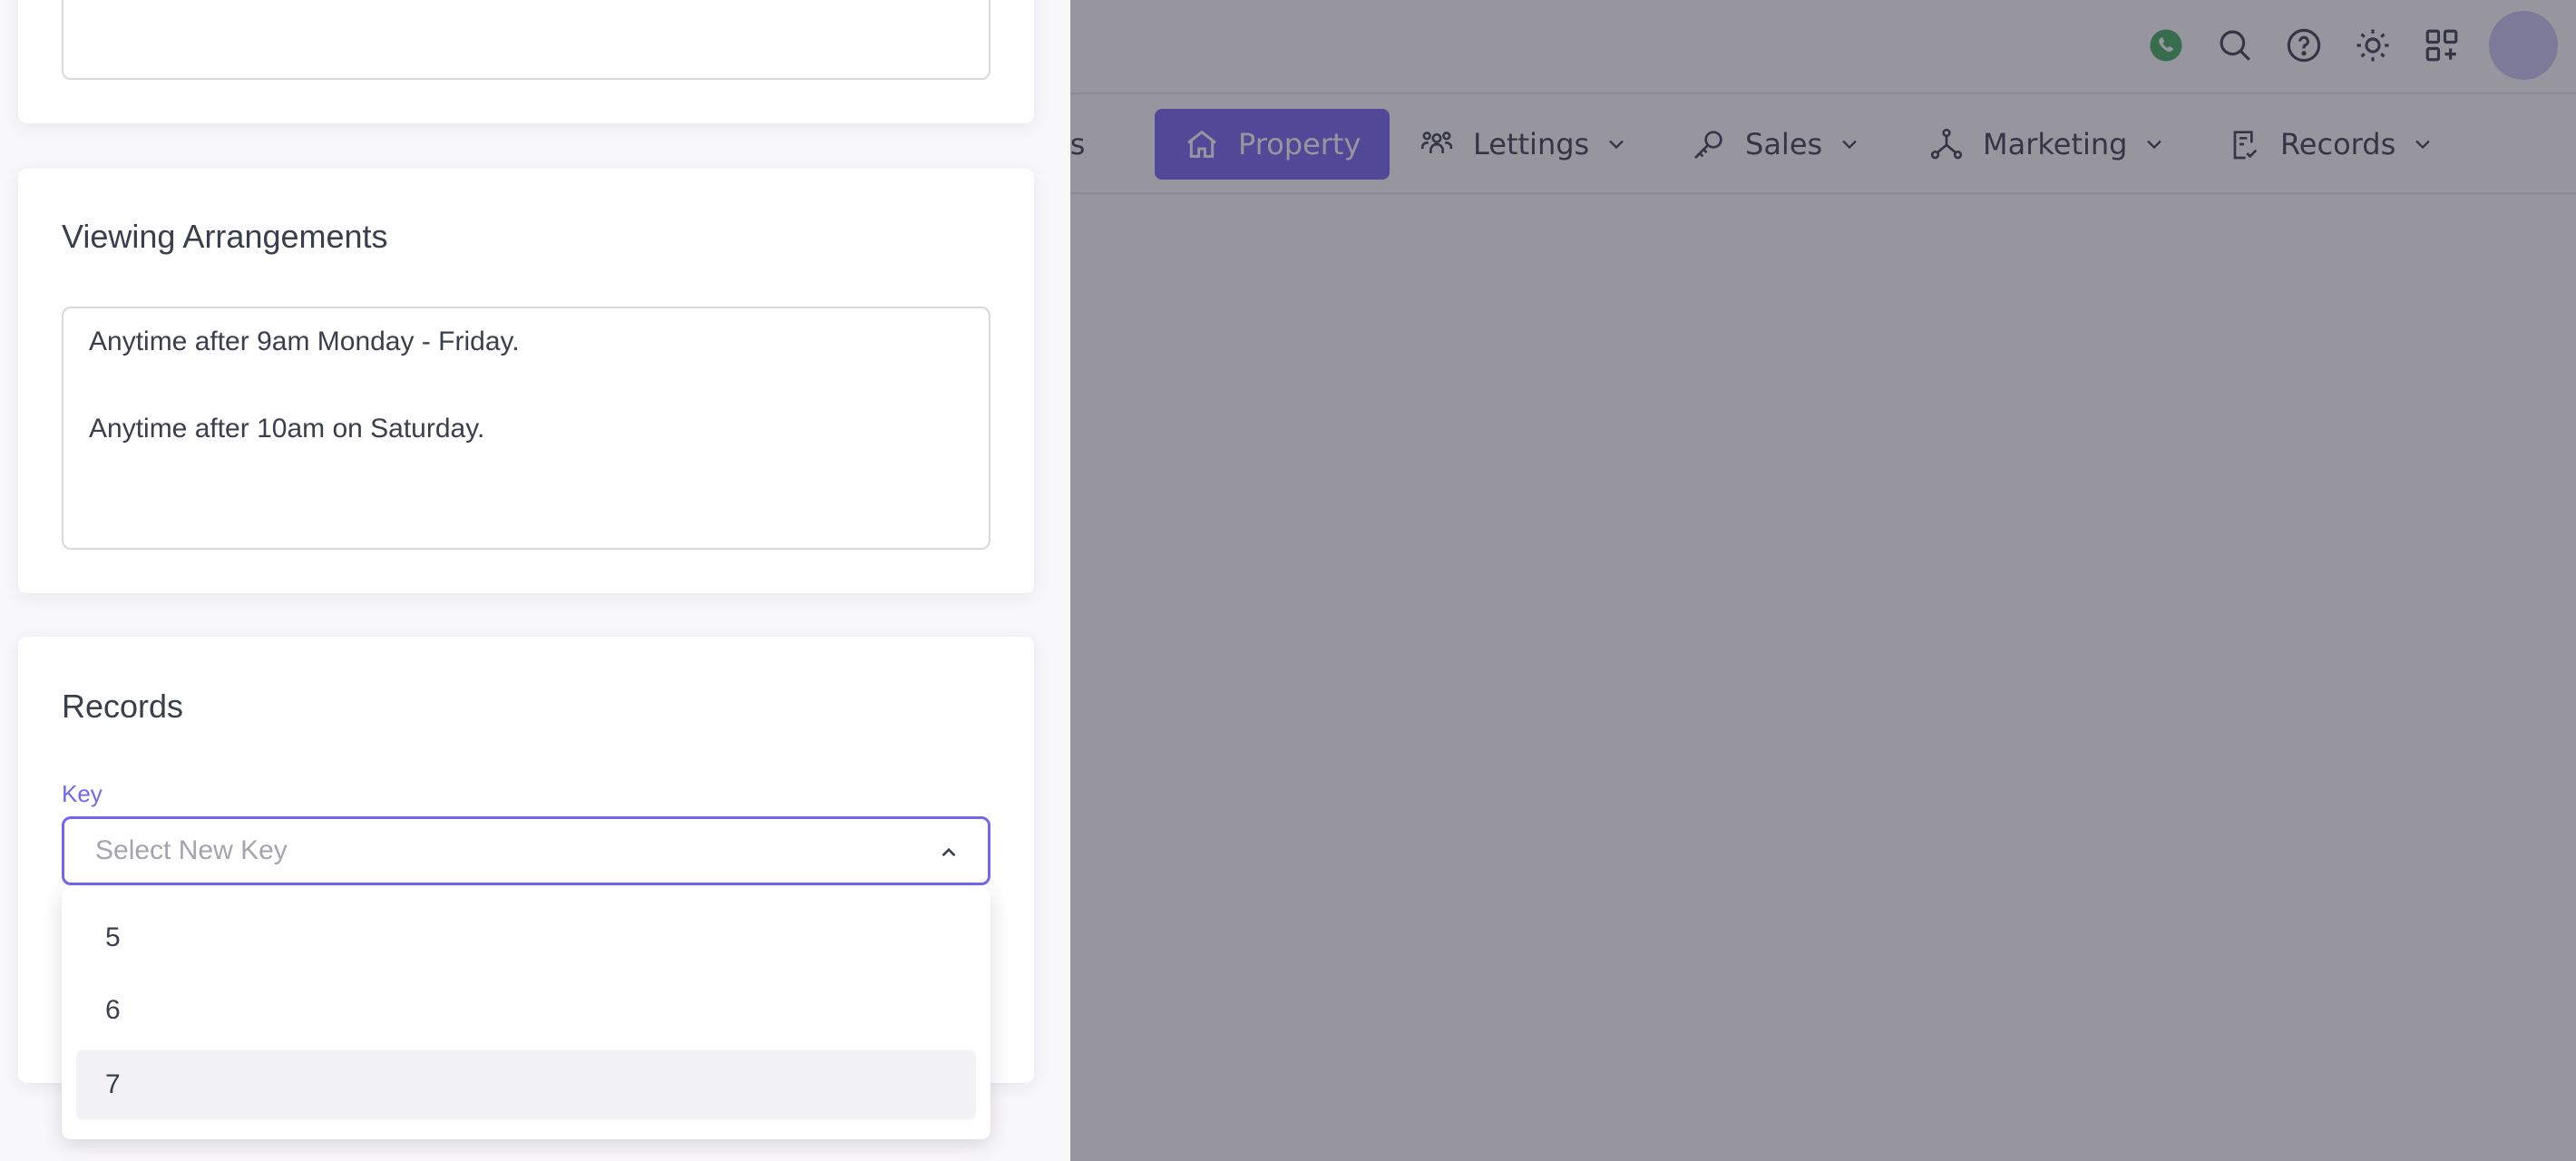  What do you see at coordinates (526, 1084) in the screenshot?
I see `dropdown-option: 7` at bounding box center [526, 1084].